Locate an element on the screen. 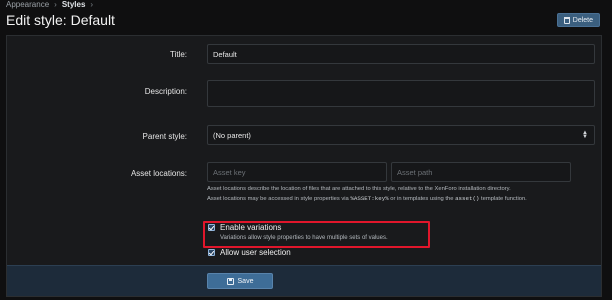 The height and width of the screenshot is (300, 612). delete-button-label: Delete is located at coordinates (582, 20).